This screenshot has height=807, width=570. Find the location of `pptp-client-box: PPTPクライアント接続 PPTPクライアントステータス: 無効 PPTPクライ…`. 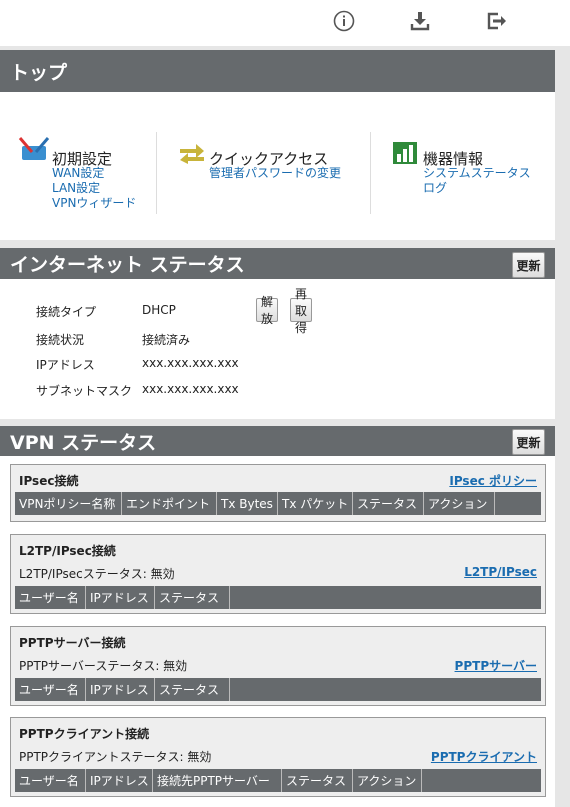

pptp-client-box: PPTPクライアント接続 PPTPクライアントステータス: 無効 PPTPクライ… is located at coordinates (278, 757).